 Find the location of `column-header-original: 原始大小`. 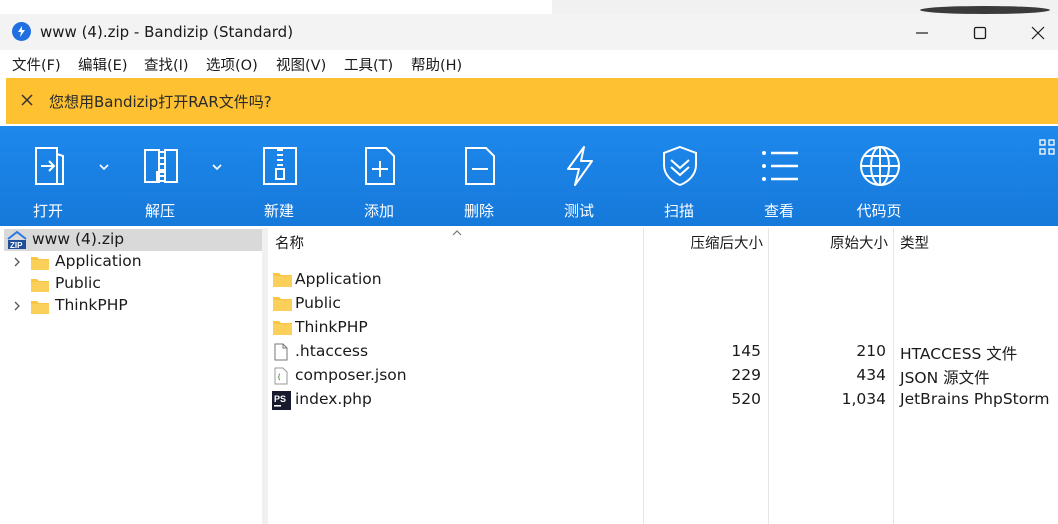

column-header-original: 原始大小 is located at coordinates (828, 246).